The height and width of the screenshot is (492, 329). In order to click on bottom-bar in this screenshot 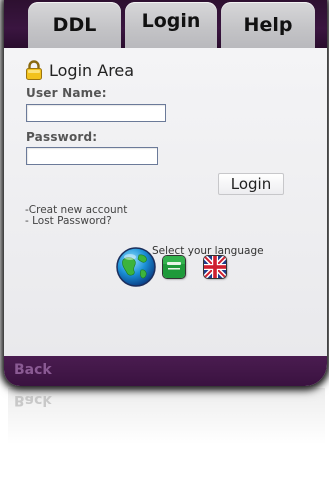, I will do `click(165, 371)`.